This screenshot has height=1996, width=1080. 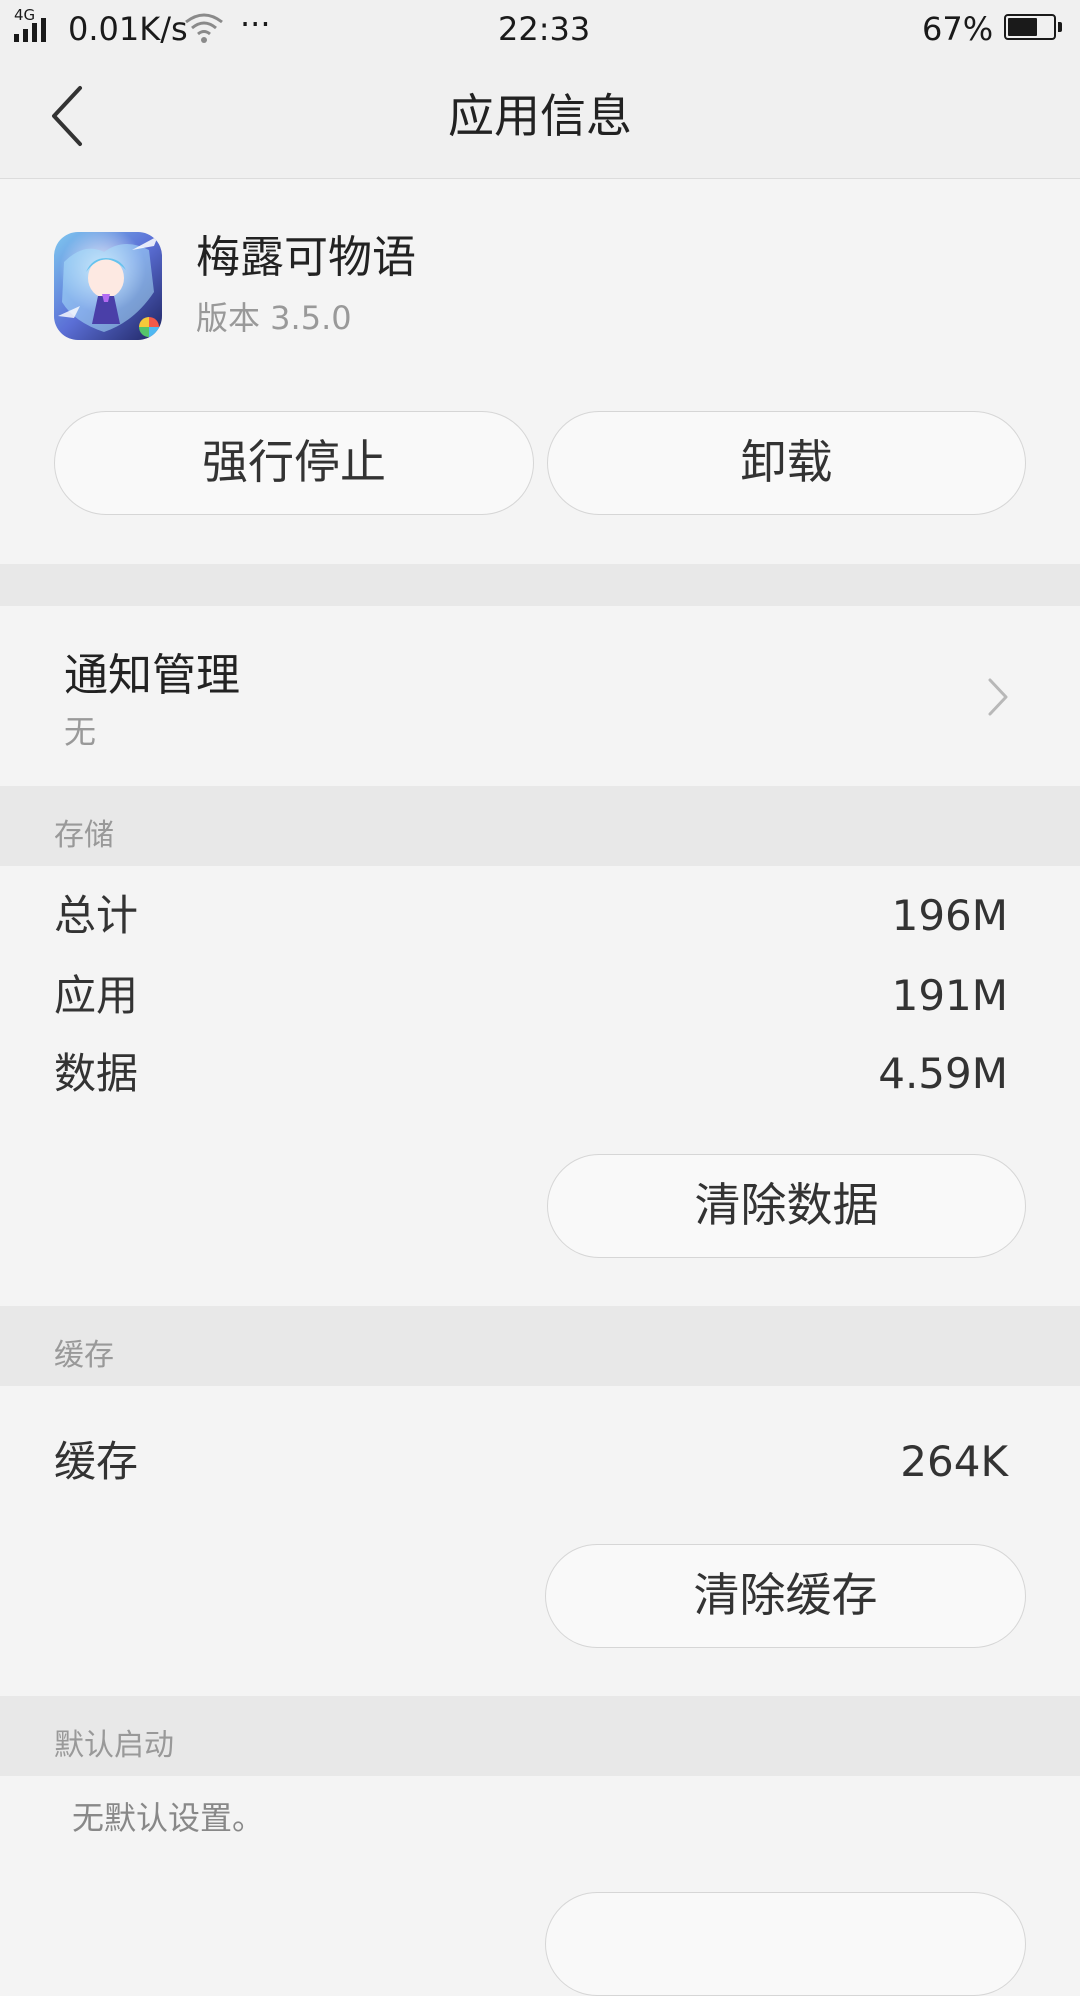 I want to click on chevron-right-icon, so click(x=998, y=697).